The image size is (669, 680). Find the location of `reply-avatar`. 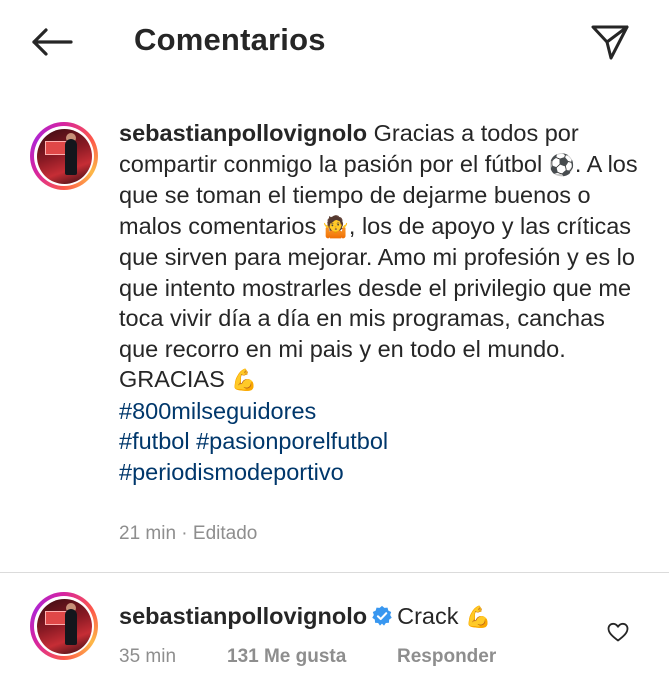

reply-avatar is located at coordinates (64, 626).